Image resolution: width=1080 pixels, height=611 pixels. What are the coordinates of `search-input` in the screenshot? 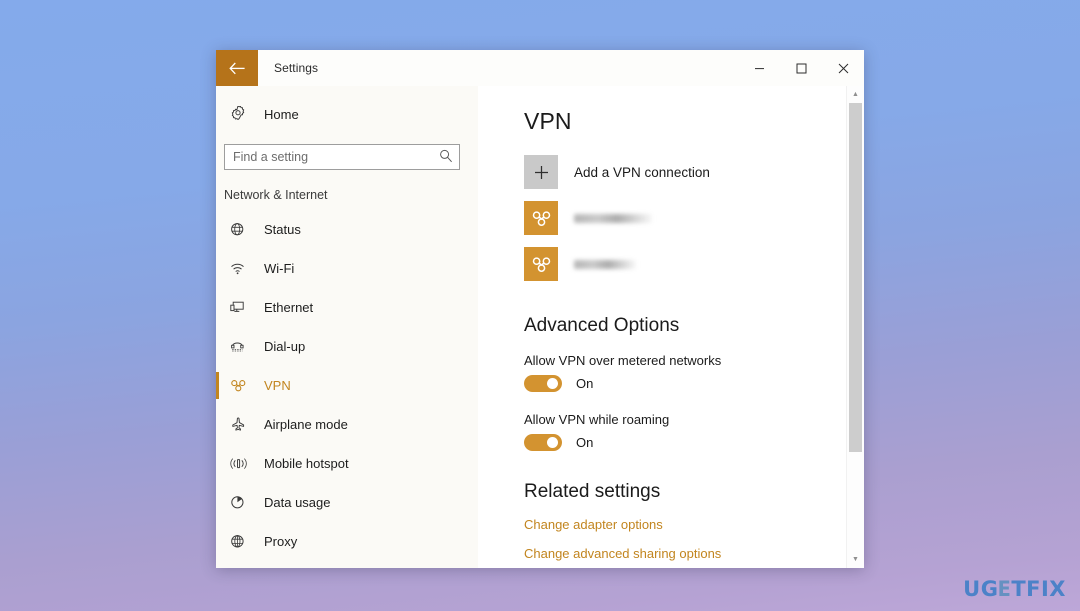 It's located at (342, 157).